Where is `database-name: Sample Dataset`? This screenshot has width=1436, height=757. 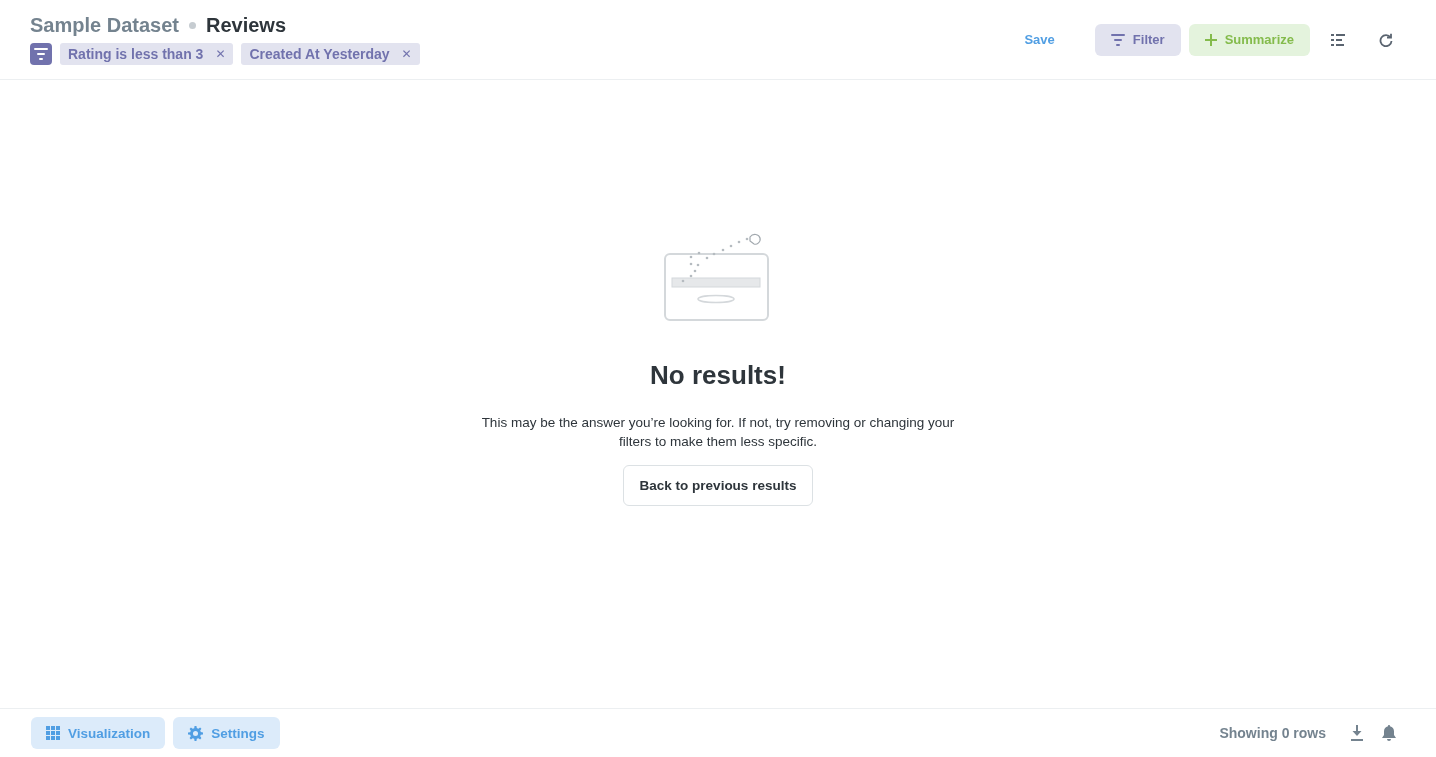 database-name: Sample Dataset is located at coordinates (104, 25).